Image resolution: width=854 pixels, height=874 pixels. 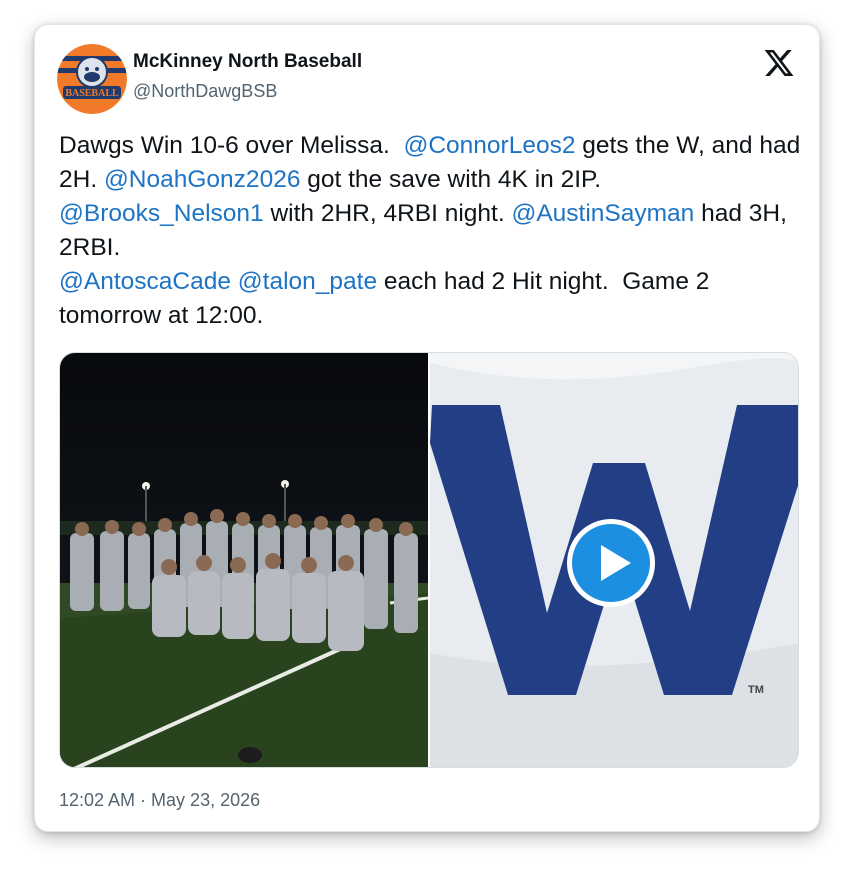 I want to click on author-display-name: McKinney North Baseball, so click(x=247, y=62).